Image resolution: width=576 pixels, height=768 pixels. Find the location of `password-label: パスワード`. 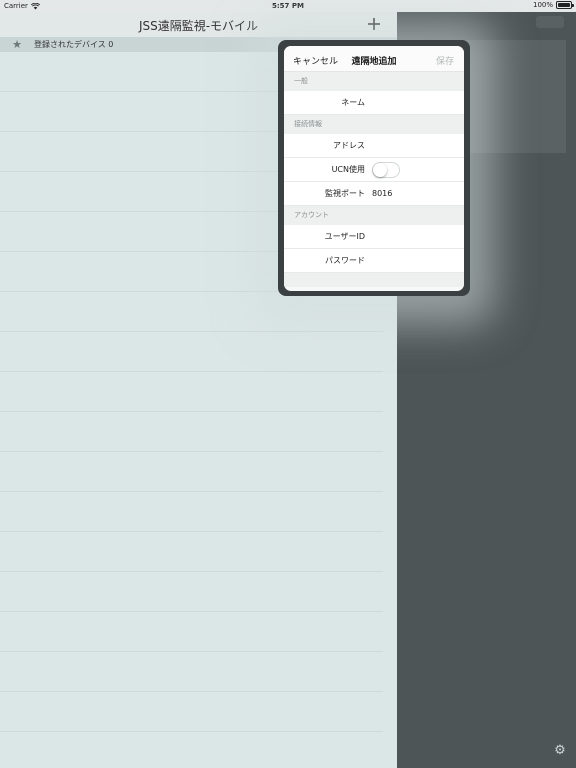

password-label: パスワード is located at coordinates (345, 260).